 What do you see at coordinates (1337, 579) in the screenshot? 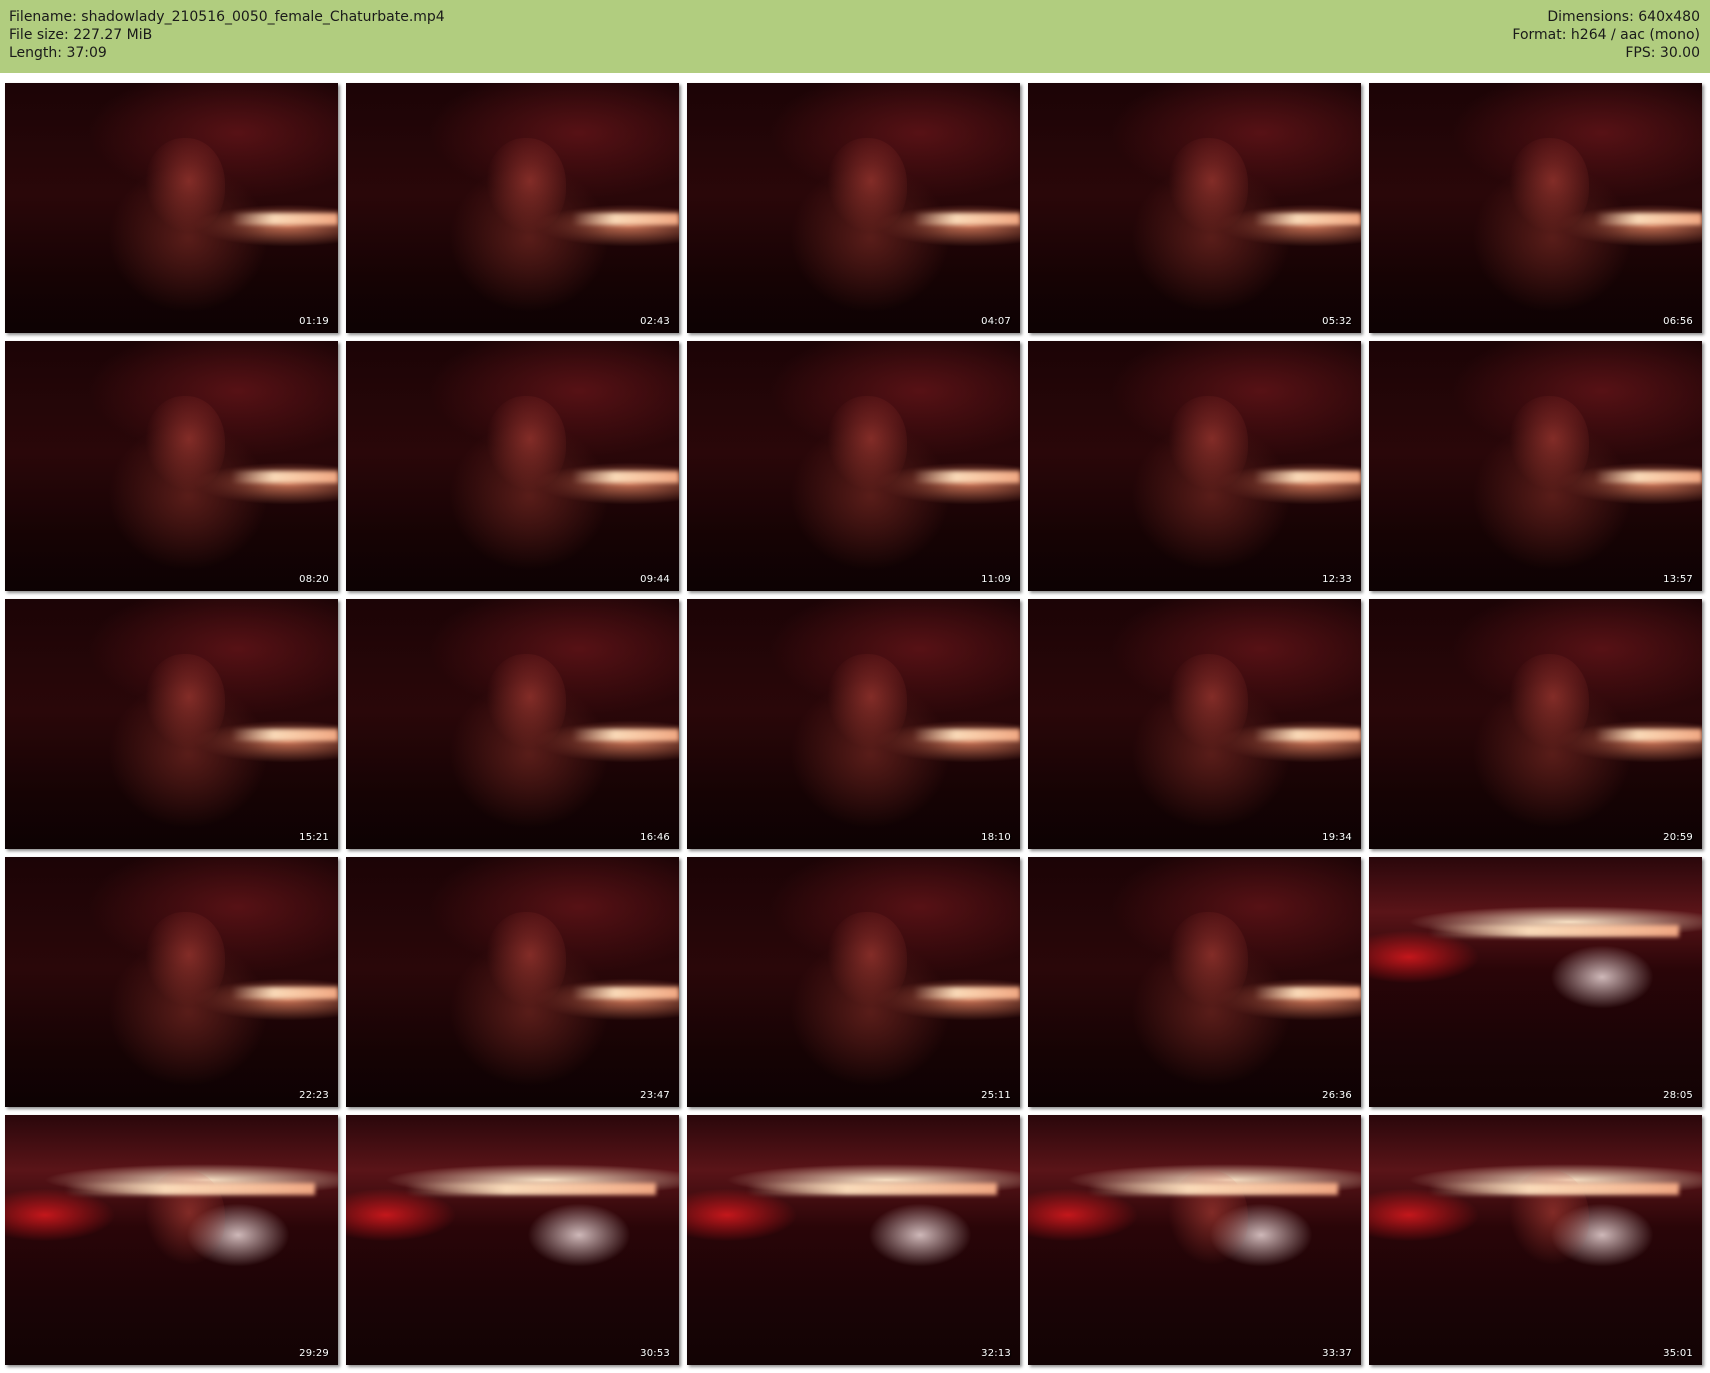
I see `timestamp-label: 12:33` at bounding box center [1337, 579].